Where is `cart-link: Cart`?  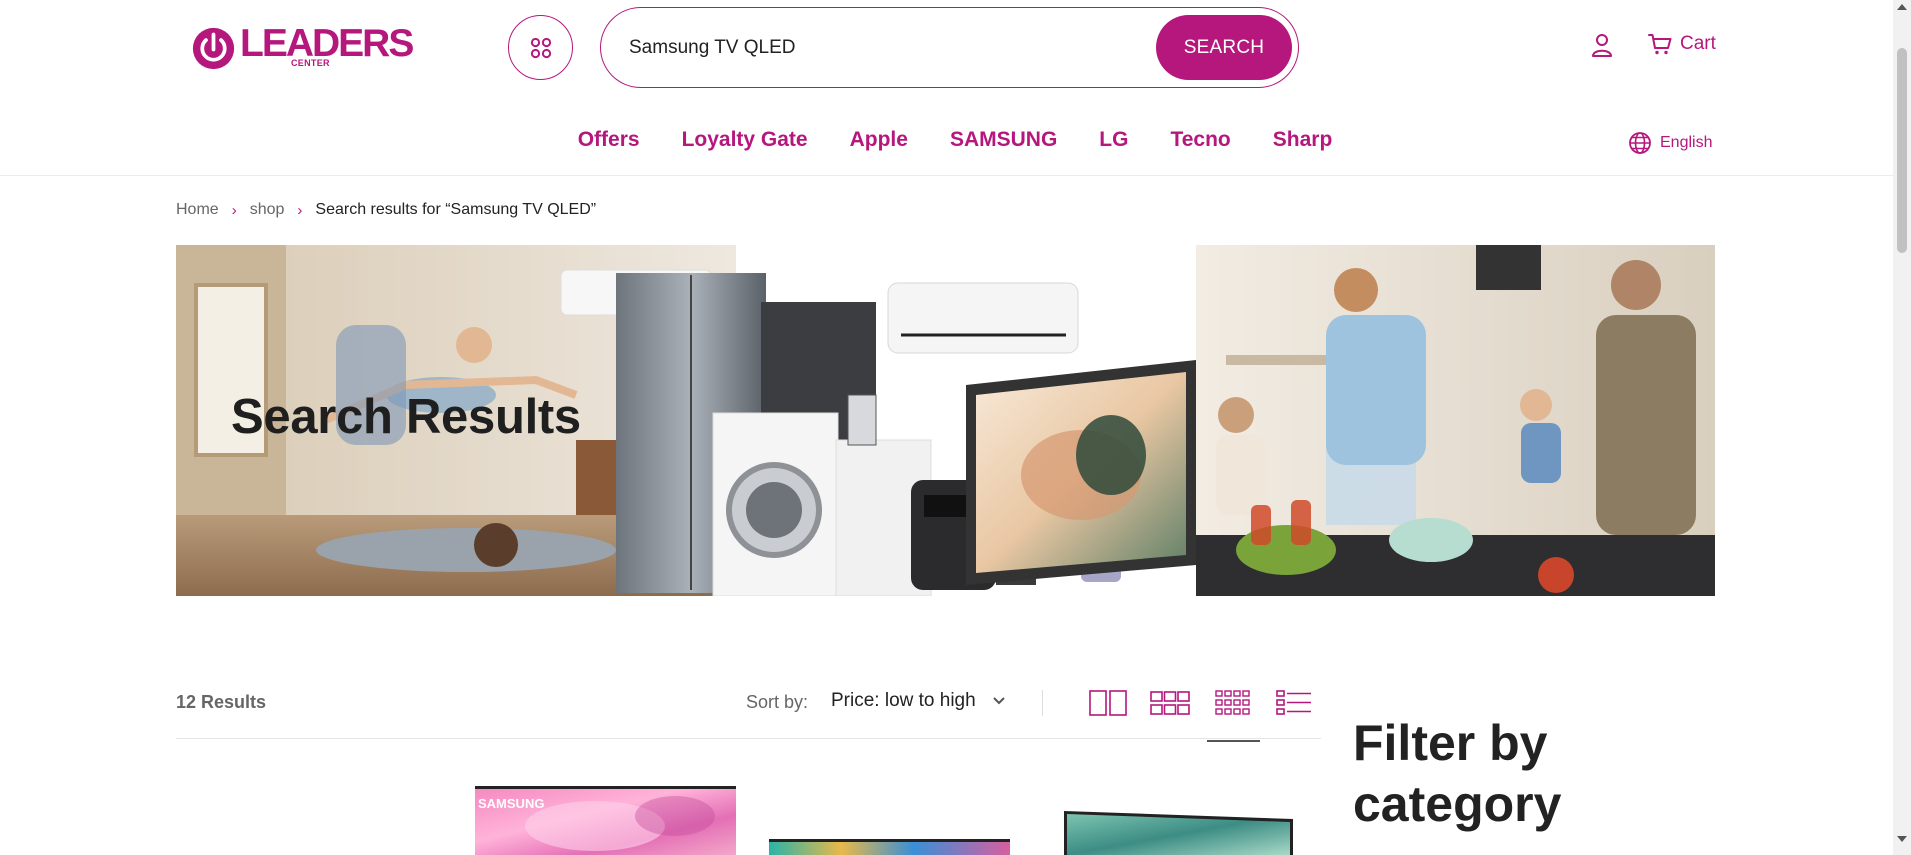 cart-link: Cart is located at coordinates (1682, 44).